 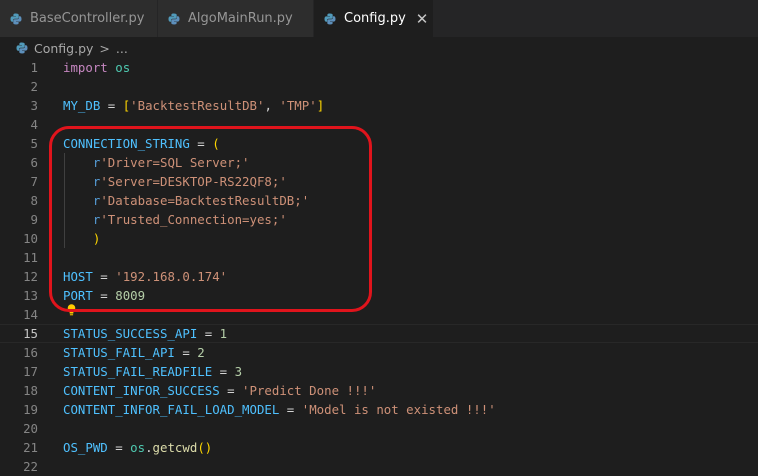 I want to click on code-line: 14, so click(x=379, y=314).